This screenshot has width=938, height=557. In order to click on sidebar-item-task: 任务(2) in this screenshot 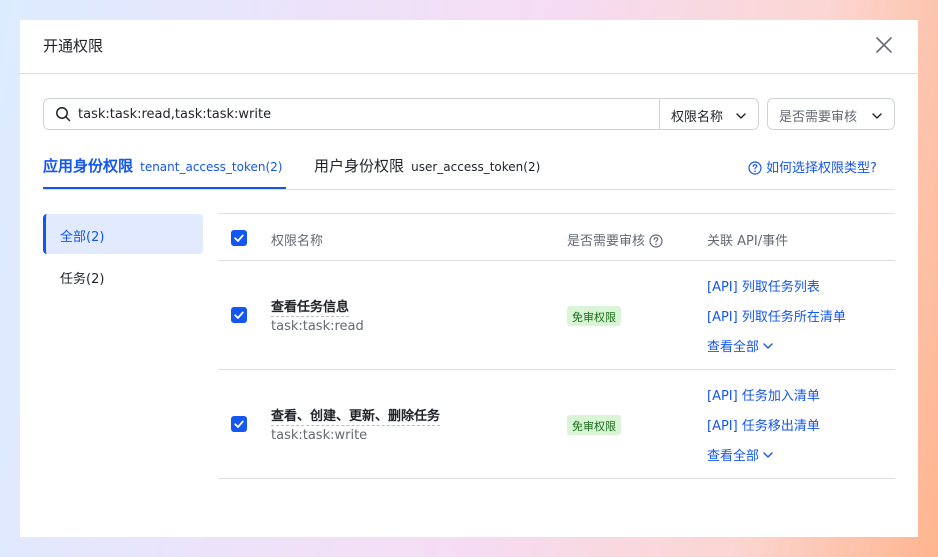, I will do `click(123, 276)`.